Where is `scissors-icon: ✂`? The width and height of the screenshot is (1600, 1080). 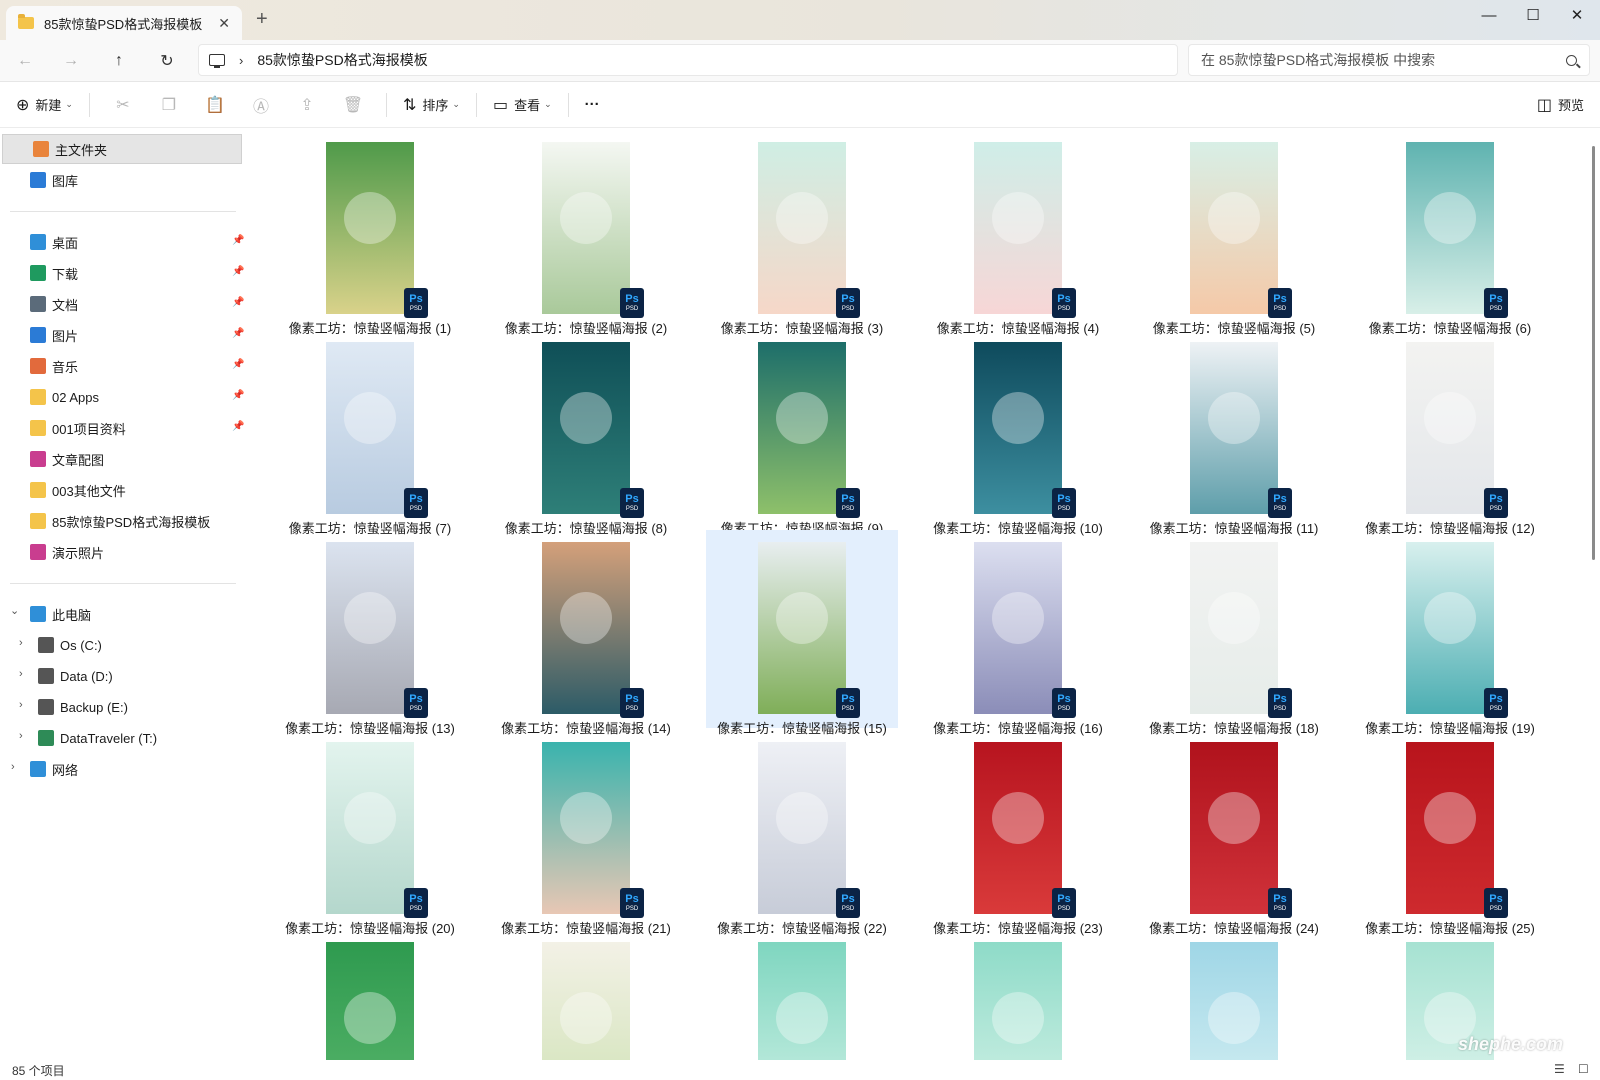
scissors-icon: ✂ is located at coordinates (123, 105).